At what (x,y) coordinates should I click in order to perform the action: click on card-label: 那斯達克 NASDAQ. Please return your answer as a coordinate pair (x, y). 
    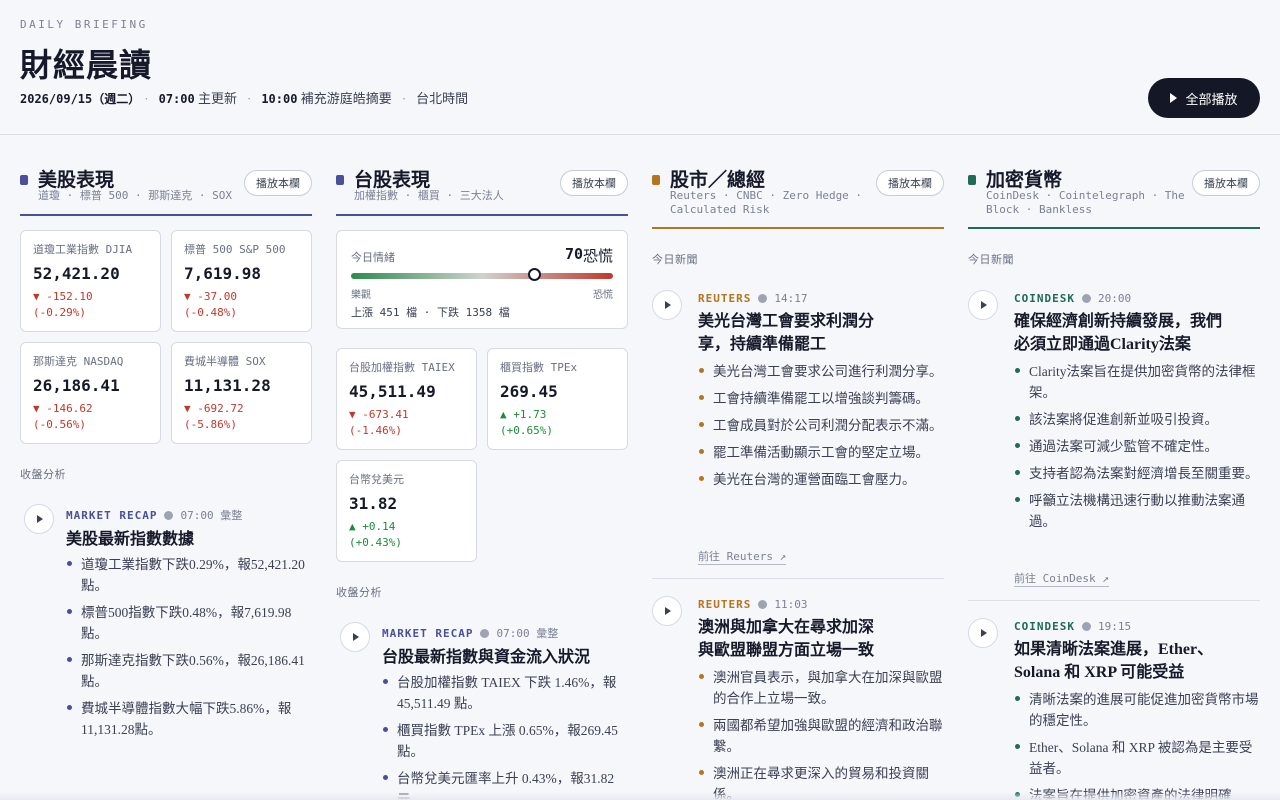
    Looking at the image, I should click on (78, 361).